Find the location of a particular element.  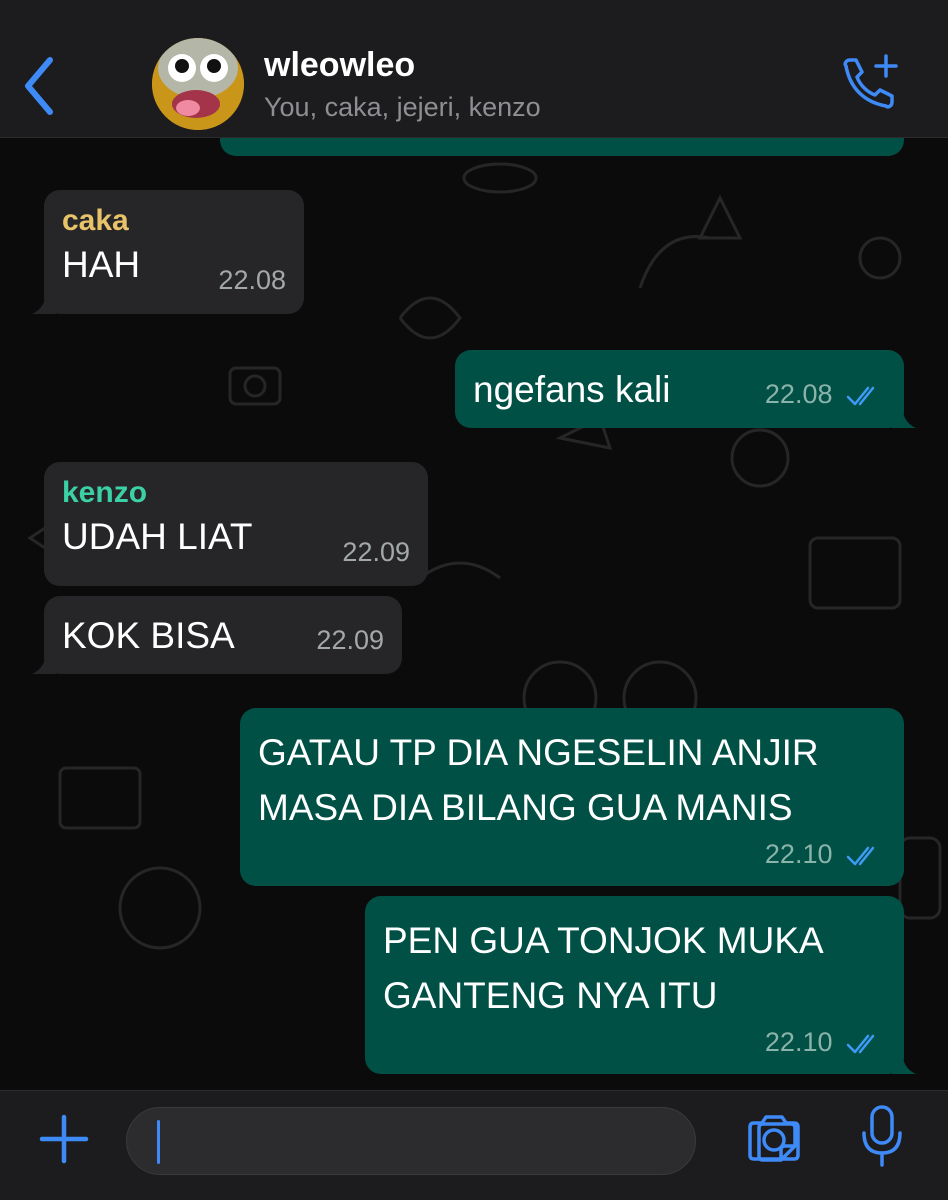

attach-button is located at coordinates (64, 1139).